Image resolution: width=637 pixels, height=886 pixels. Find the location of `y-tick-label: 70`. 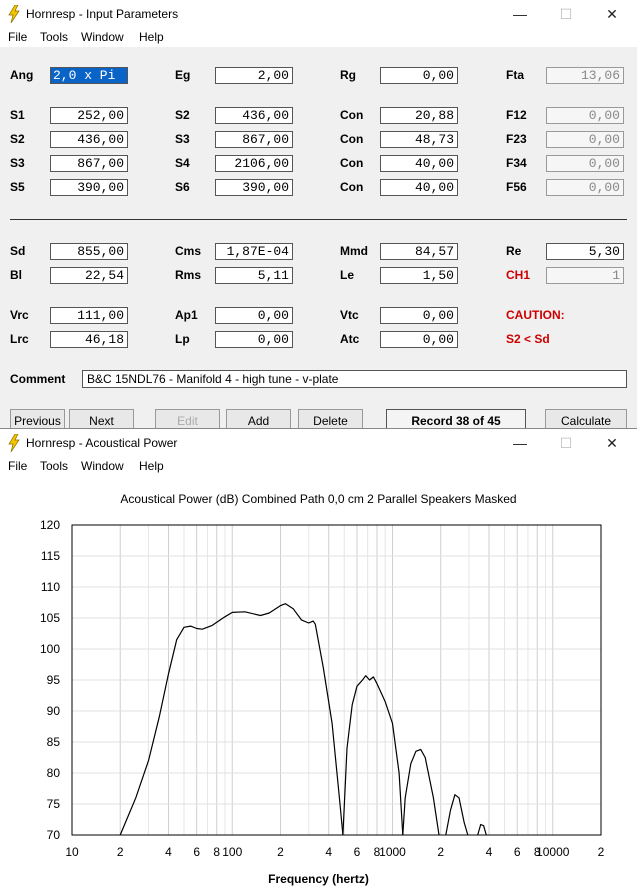

y-tick-label: 70 is located at coordinates (53, 835).